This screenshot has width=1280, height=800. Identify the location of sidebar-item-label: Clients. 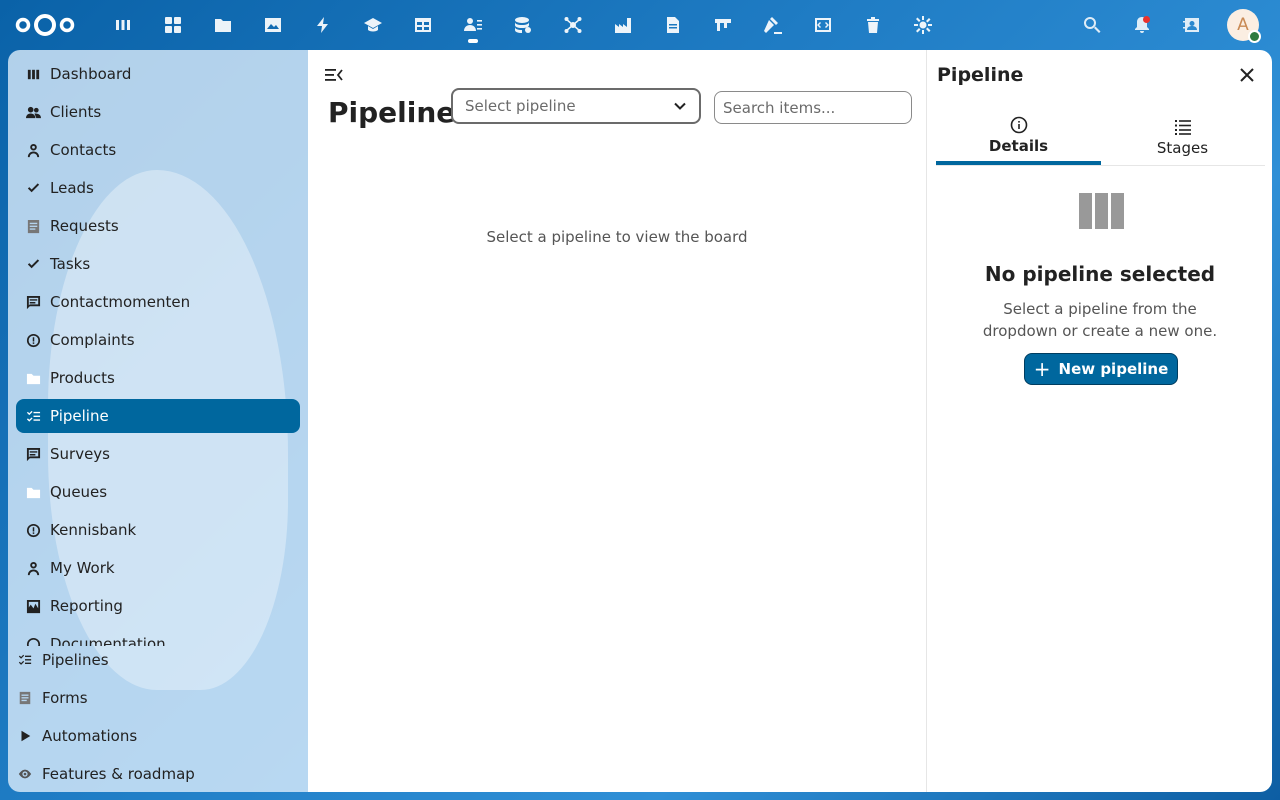
(76, 112).